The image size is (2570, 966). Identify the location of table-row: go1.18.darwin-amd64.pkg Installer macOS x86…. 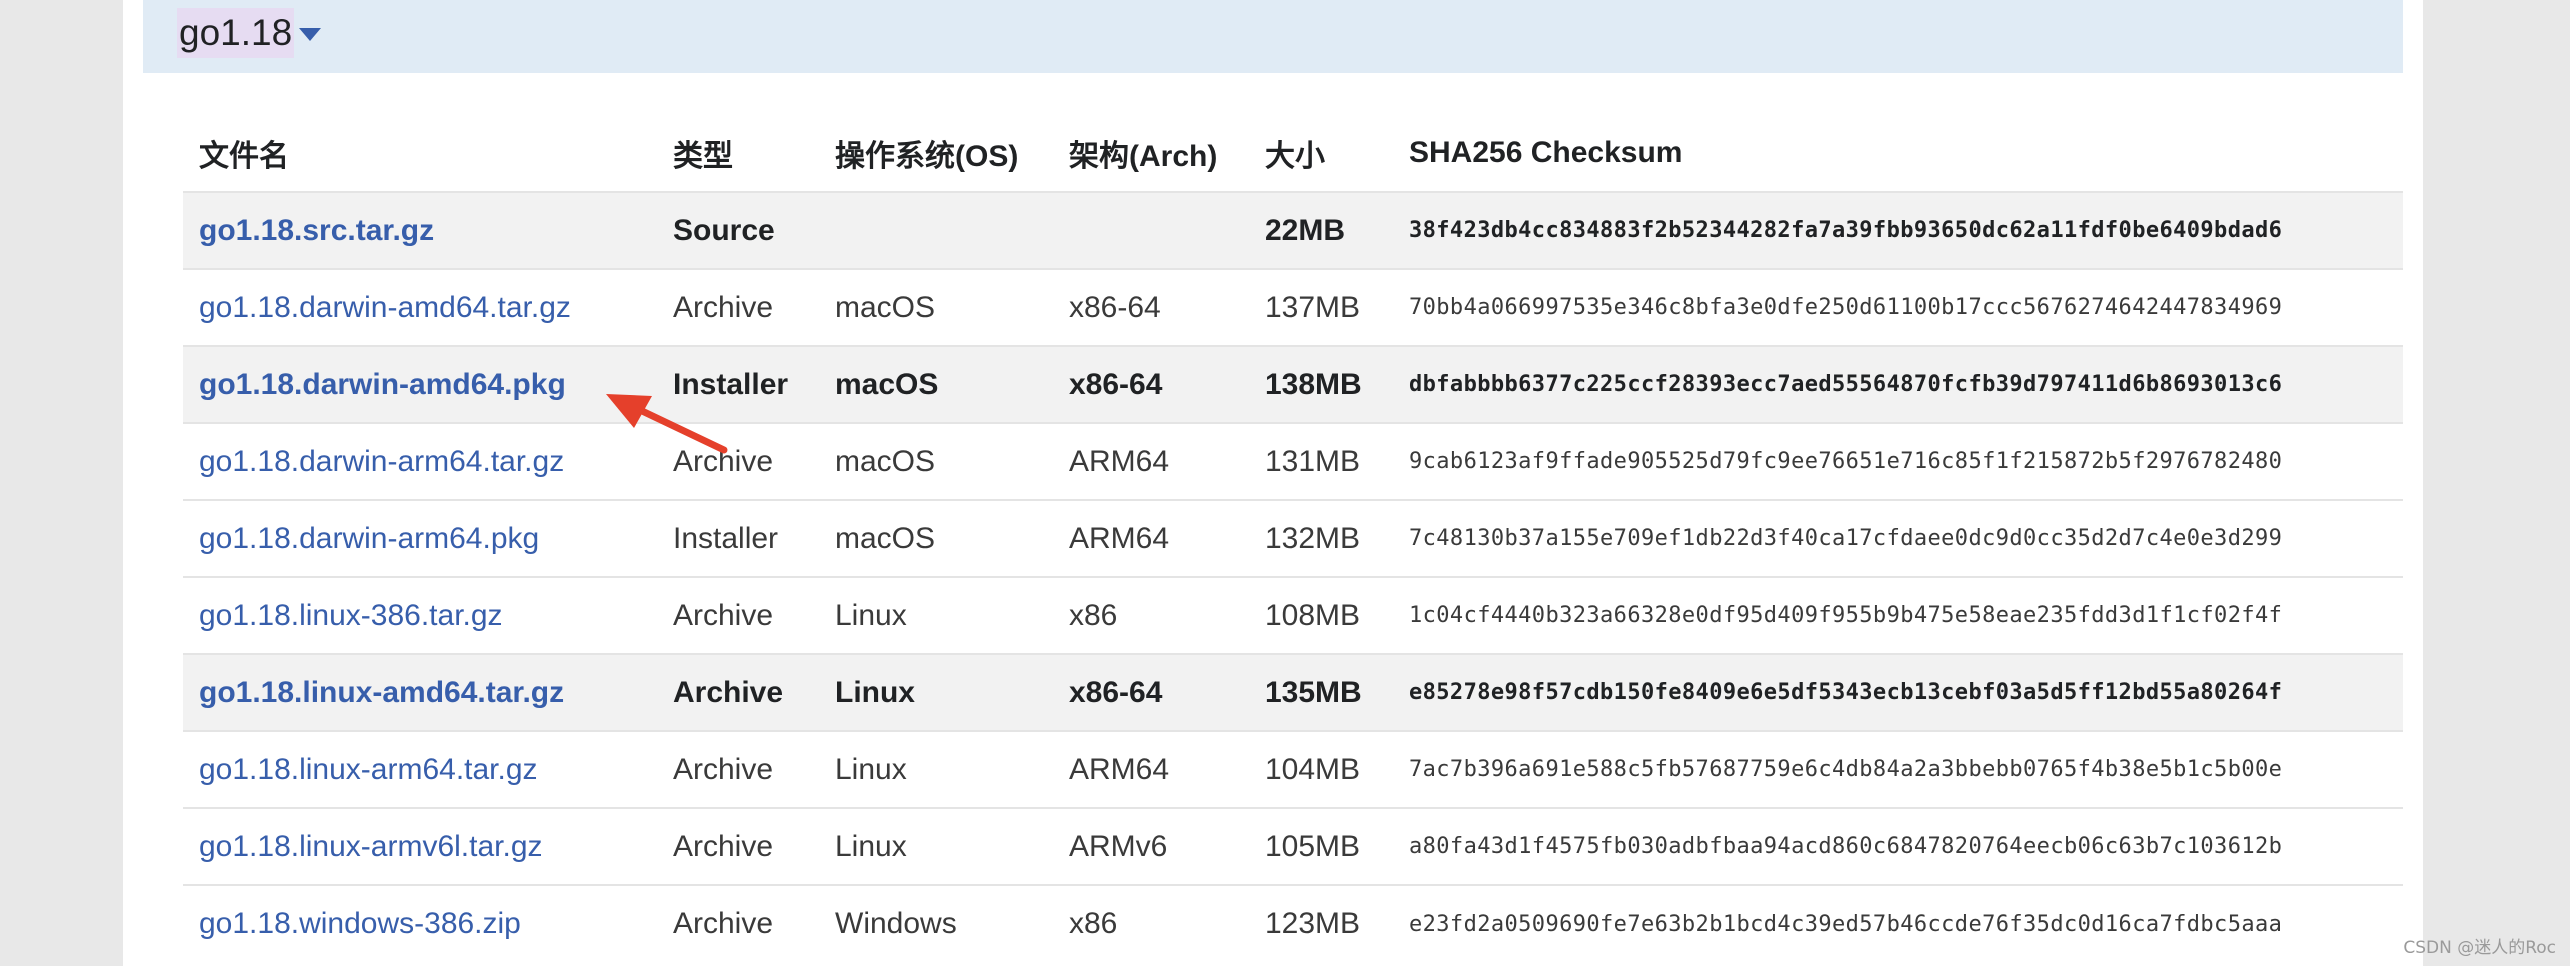
(1293, 384).